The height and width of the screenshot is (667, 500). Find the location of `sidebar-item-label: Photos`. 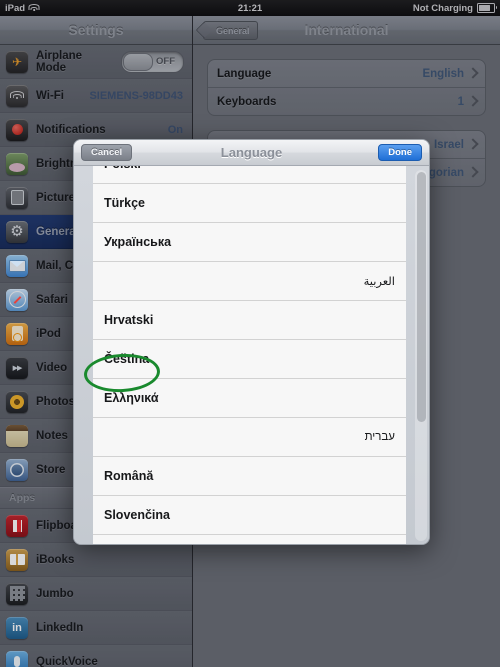

sidebar-item-label: Photos is located at coordinates (55, 401).